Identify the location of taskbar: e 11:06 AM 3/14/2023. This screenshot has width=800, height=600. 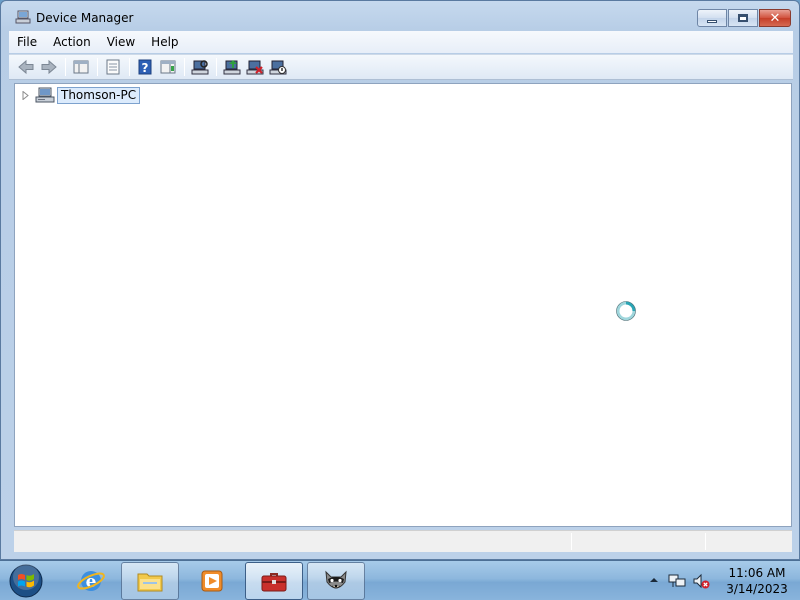
(400, 580).